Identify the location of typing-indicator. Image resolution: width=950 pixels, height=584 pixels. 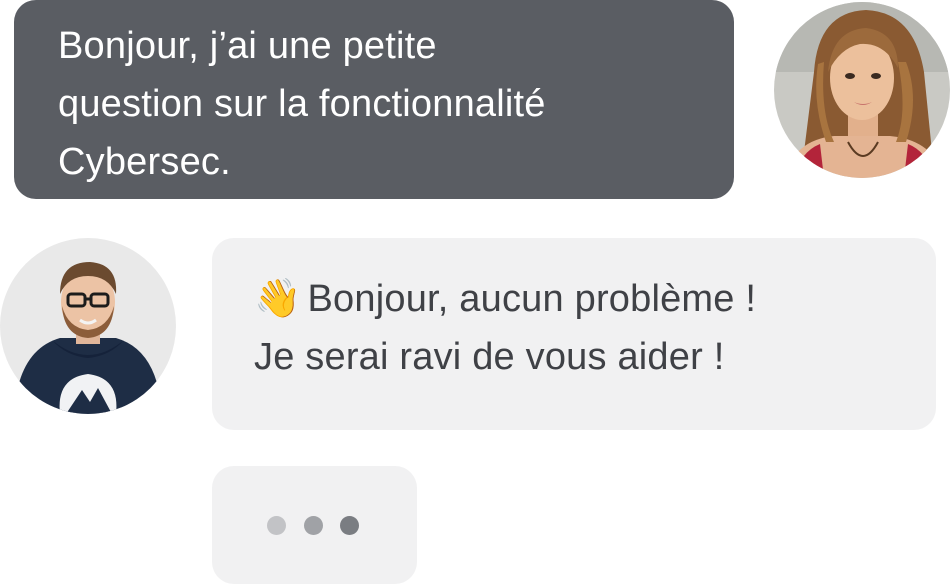
(314, 525).